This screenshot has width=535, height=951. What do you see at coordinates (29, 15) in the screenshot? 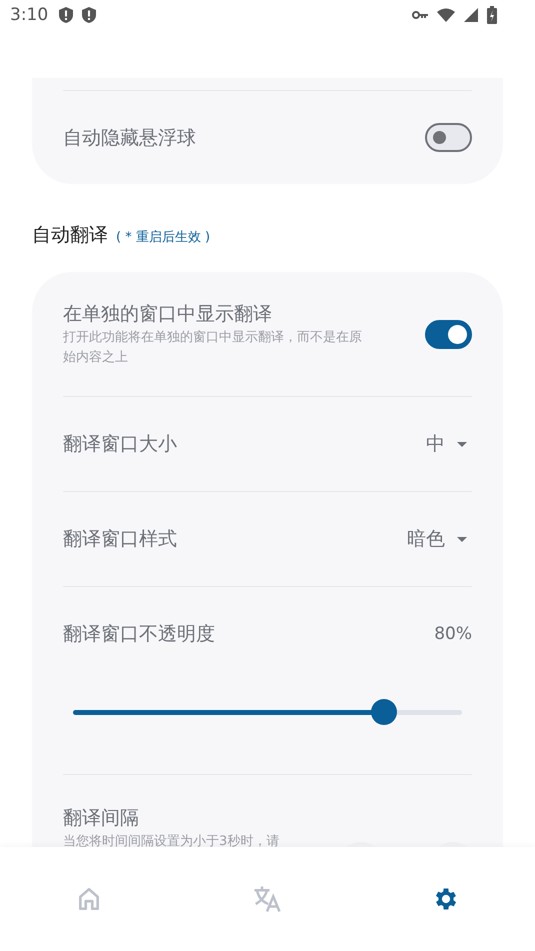
I see `status-time: 3:10` at bounding box center [29, 15].